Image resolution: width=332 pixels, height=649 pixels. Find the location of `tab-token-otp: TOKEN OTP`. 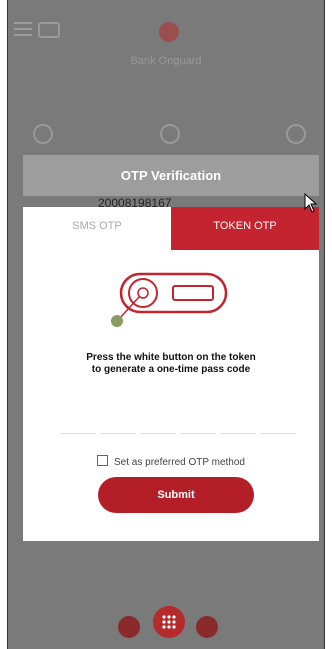

tab-token-otp: TOKEN OTP is located at coordinates (245, 228).